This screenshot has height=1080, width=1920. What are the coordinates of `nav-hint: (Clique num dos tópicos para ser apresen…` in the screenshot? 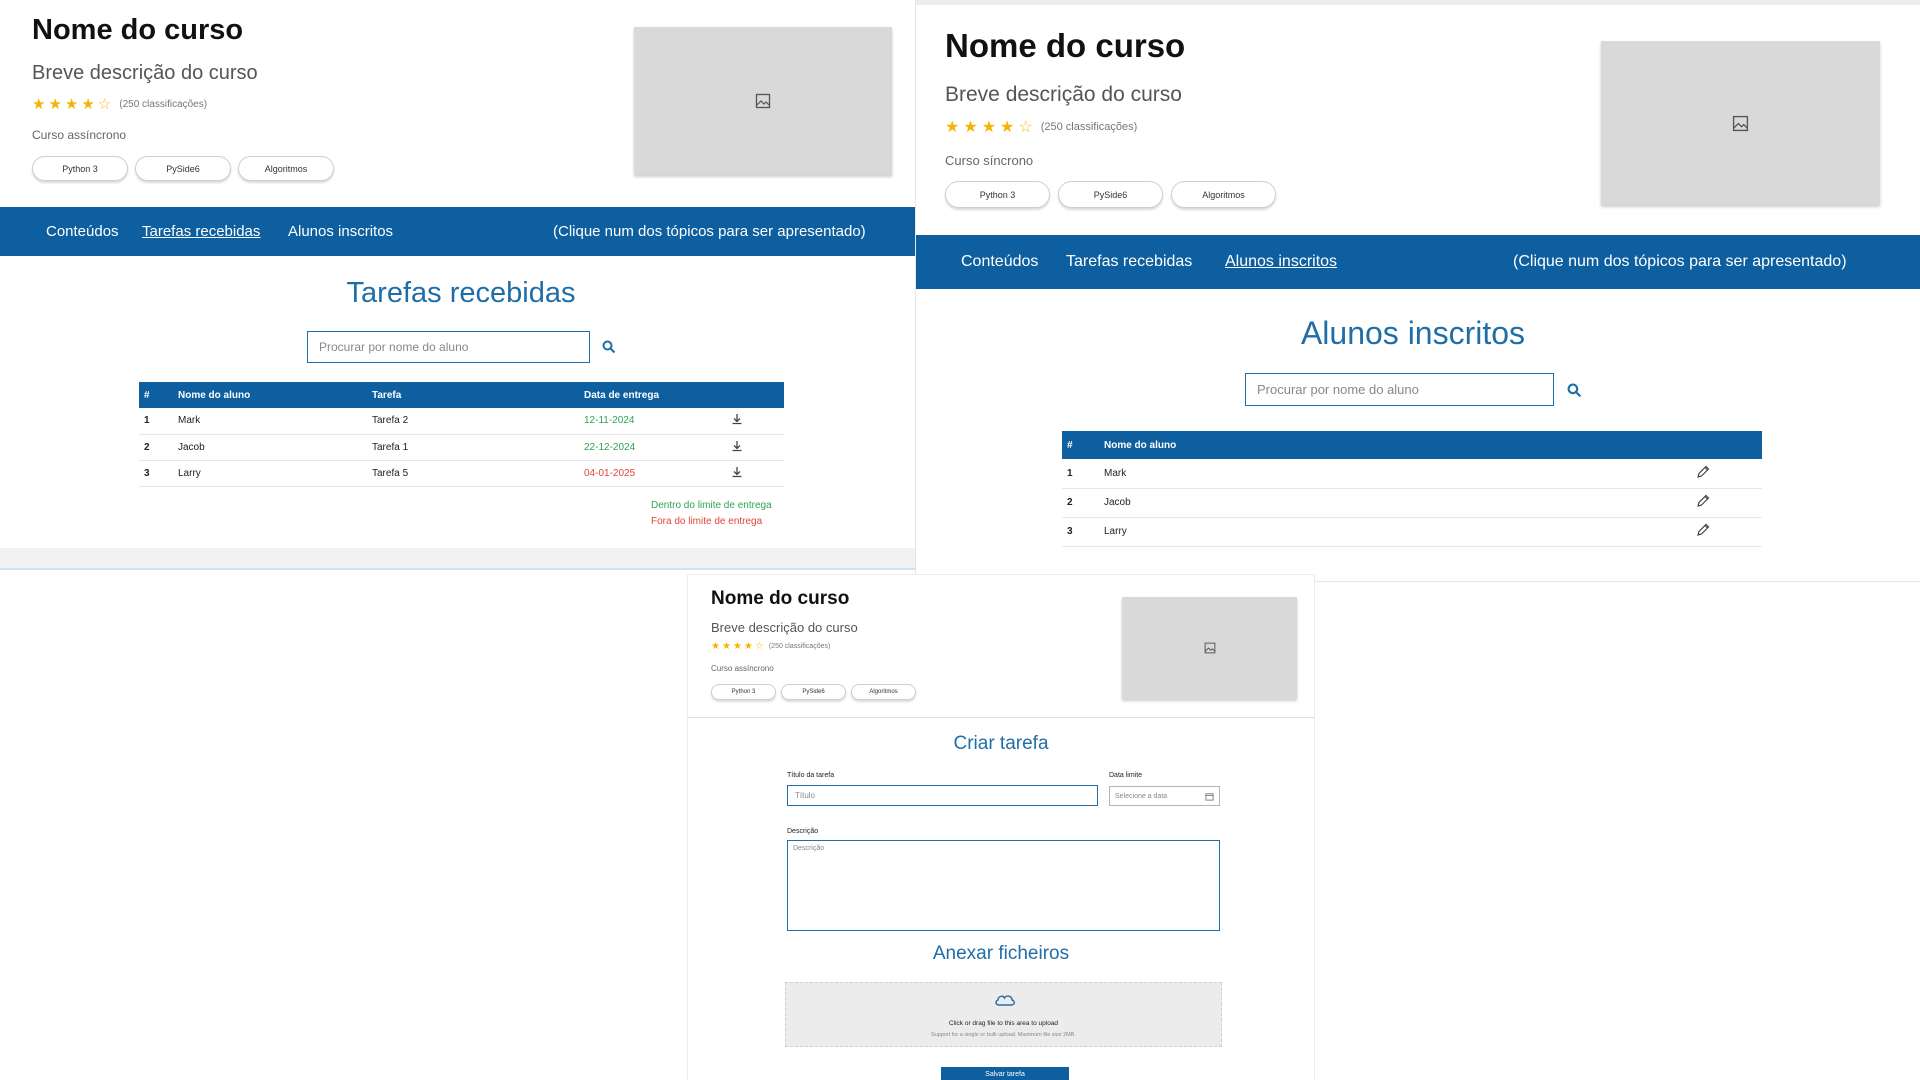 It's located at (709, 231).